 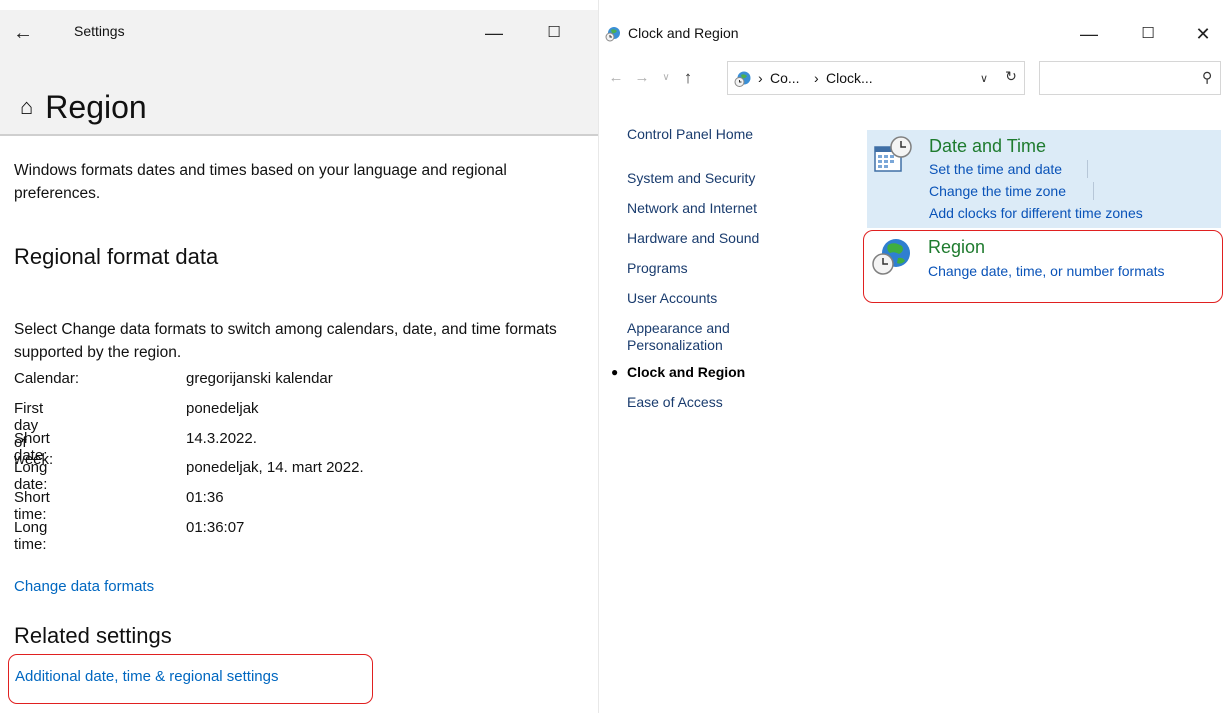 I want to click on cp-navigation-bar: ← → ∨ ↑ › Co... › Clock... ∨ ↻ ⚲, so click(x=913, y=78).